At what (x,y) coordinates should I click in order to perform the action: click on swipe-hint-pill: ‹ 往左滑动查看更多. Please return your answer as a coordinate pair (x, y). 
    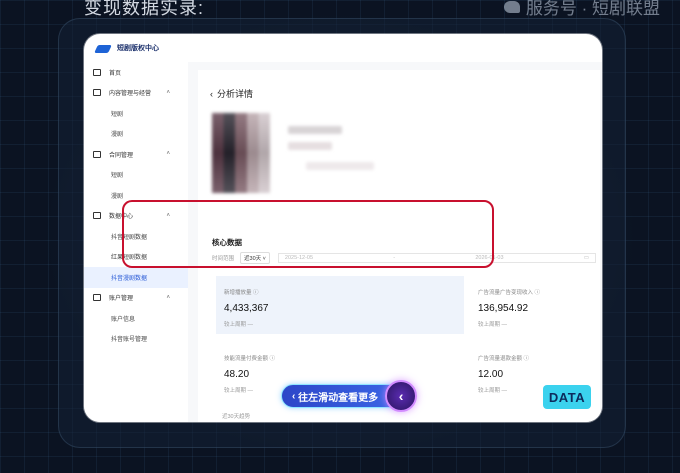
    Looking at the image, I should click on (341, 396).